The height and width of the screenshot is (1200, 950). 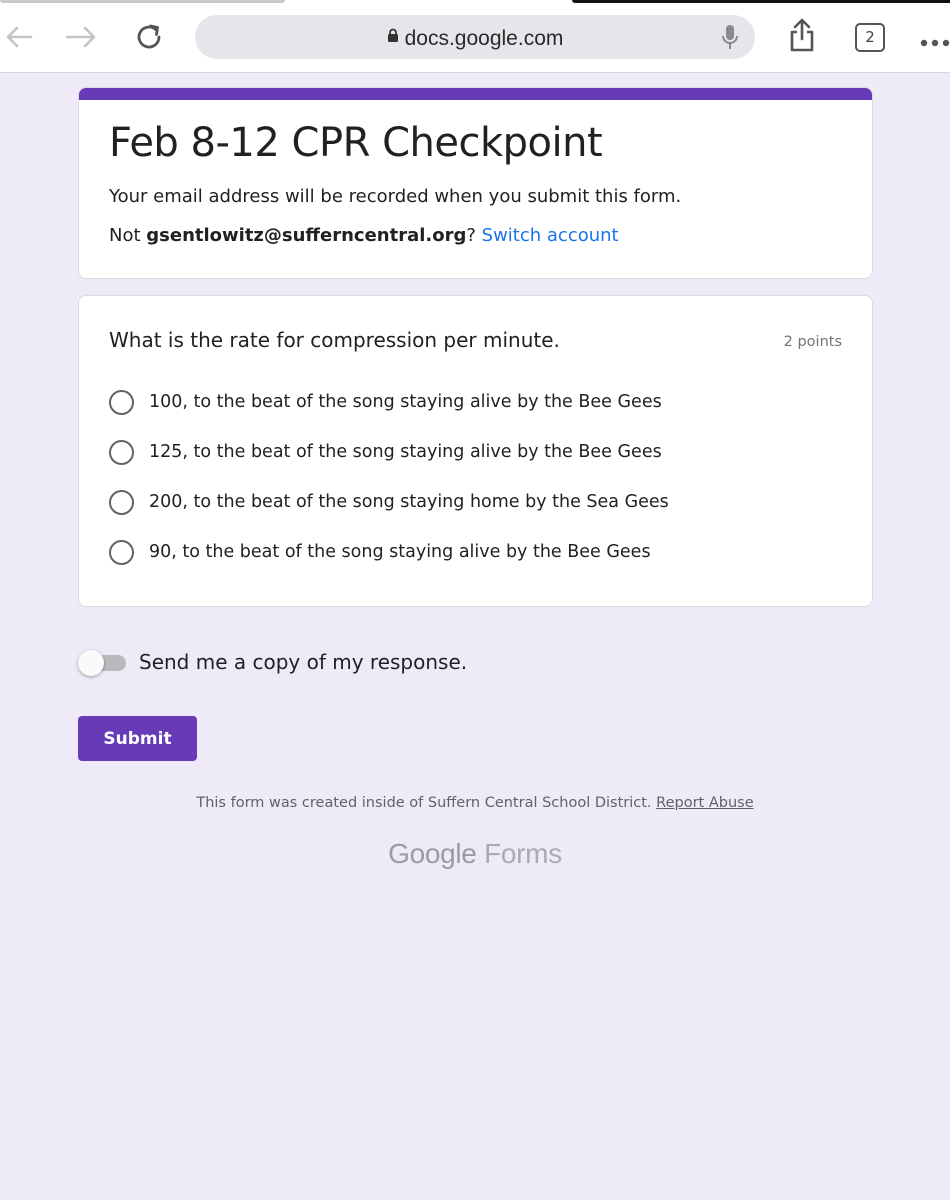 What do you see at coordinates (935, 43) in the screenshot?
I see `more-icon` at bounding box center [935, 43].